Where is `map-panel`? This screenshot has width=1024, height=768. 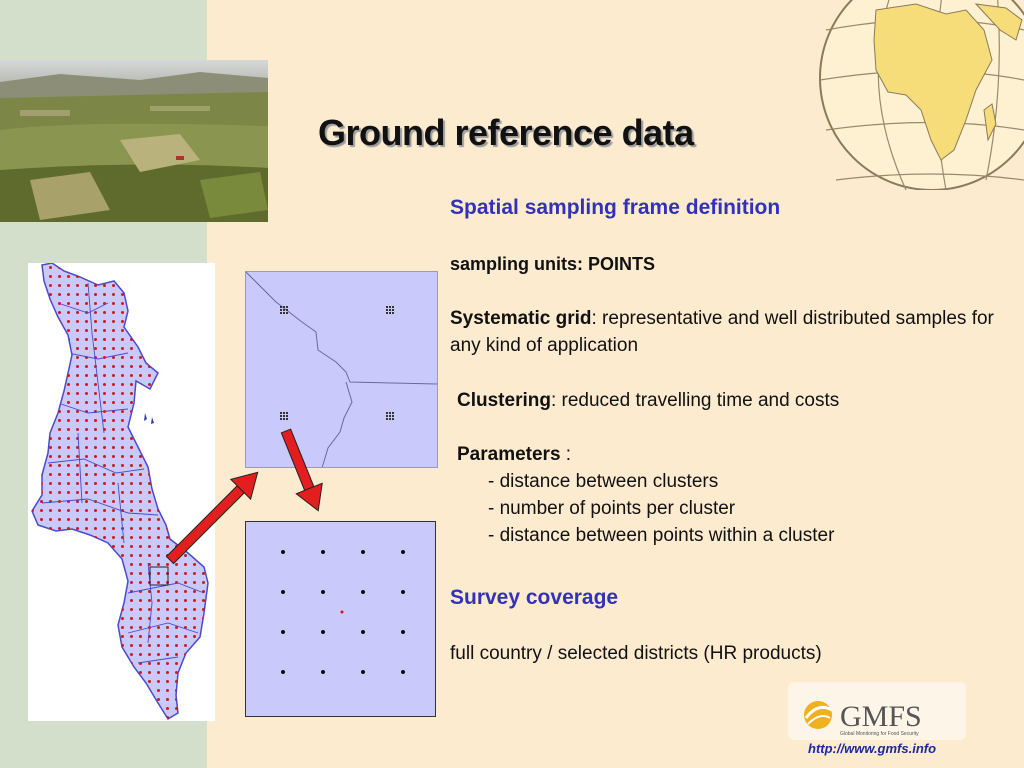 map-panel is located at coordinates (121, 491).